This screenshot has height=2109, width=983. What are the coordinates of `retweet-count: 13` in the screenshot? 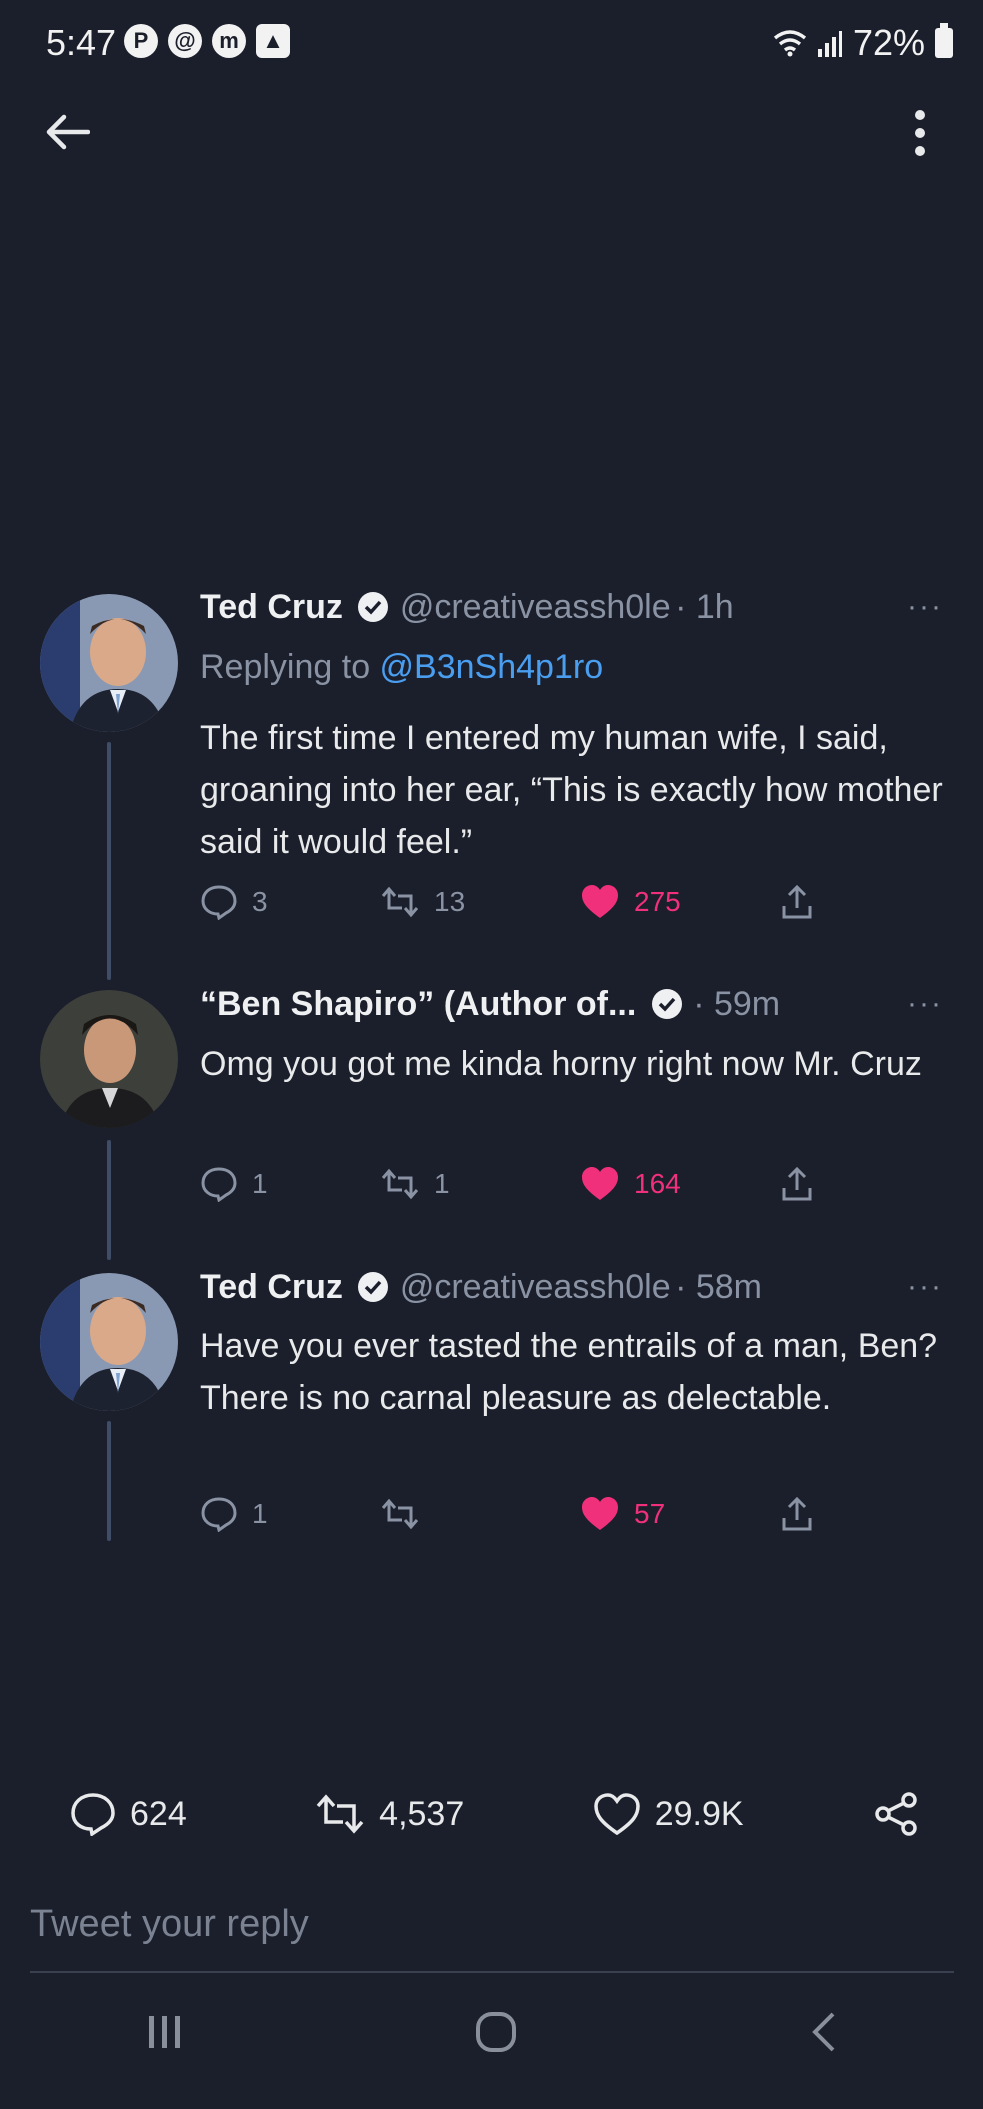 It's located at (450, 901).